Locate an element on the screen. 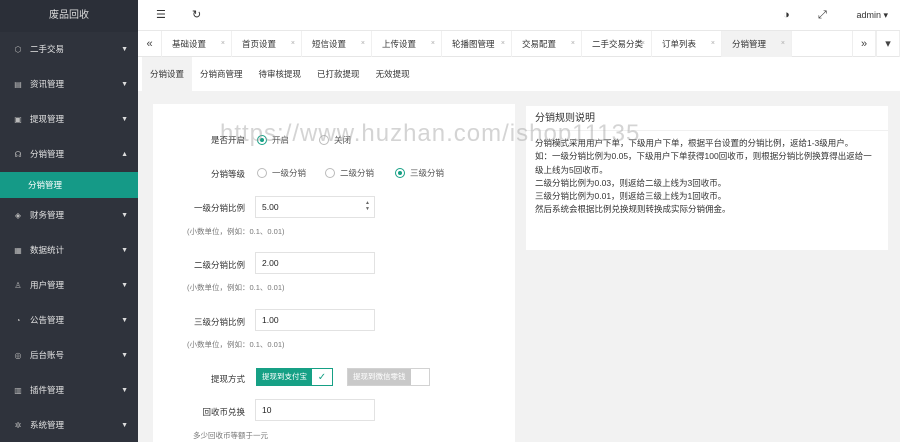 This screenshot has width=900, height=442. bell-icon: ◔ is located at coordinates (18, 320).